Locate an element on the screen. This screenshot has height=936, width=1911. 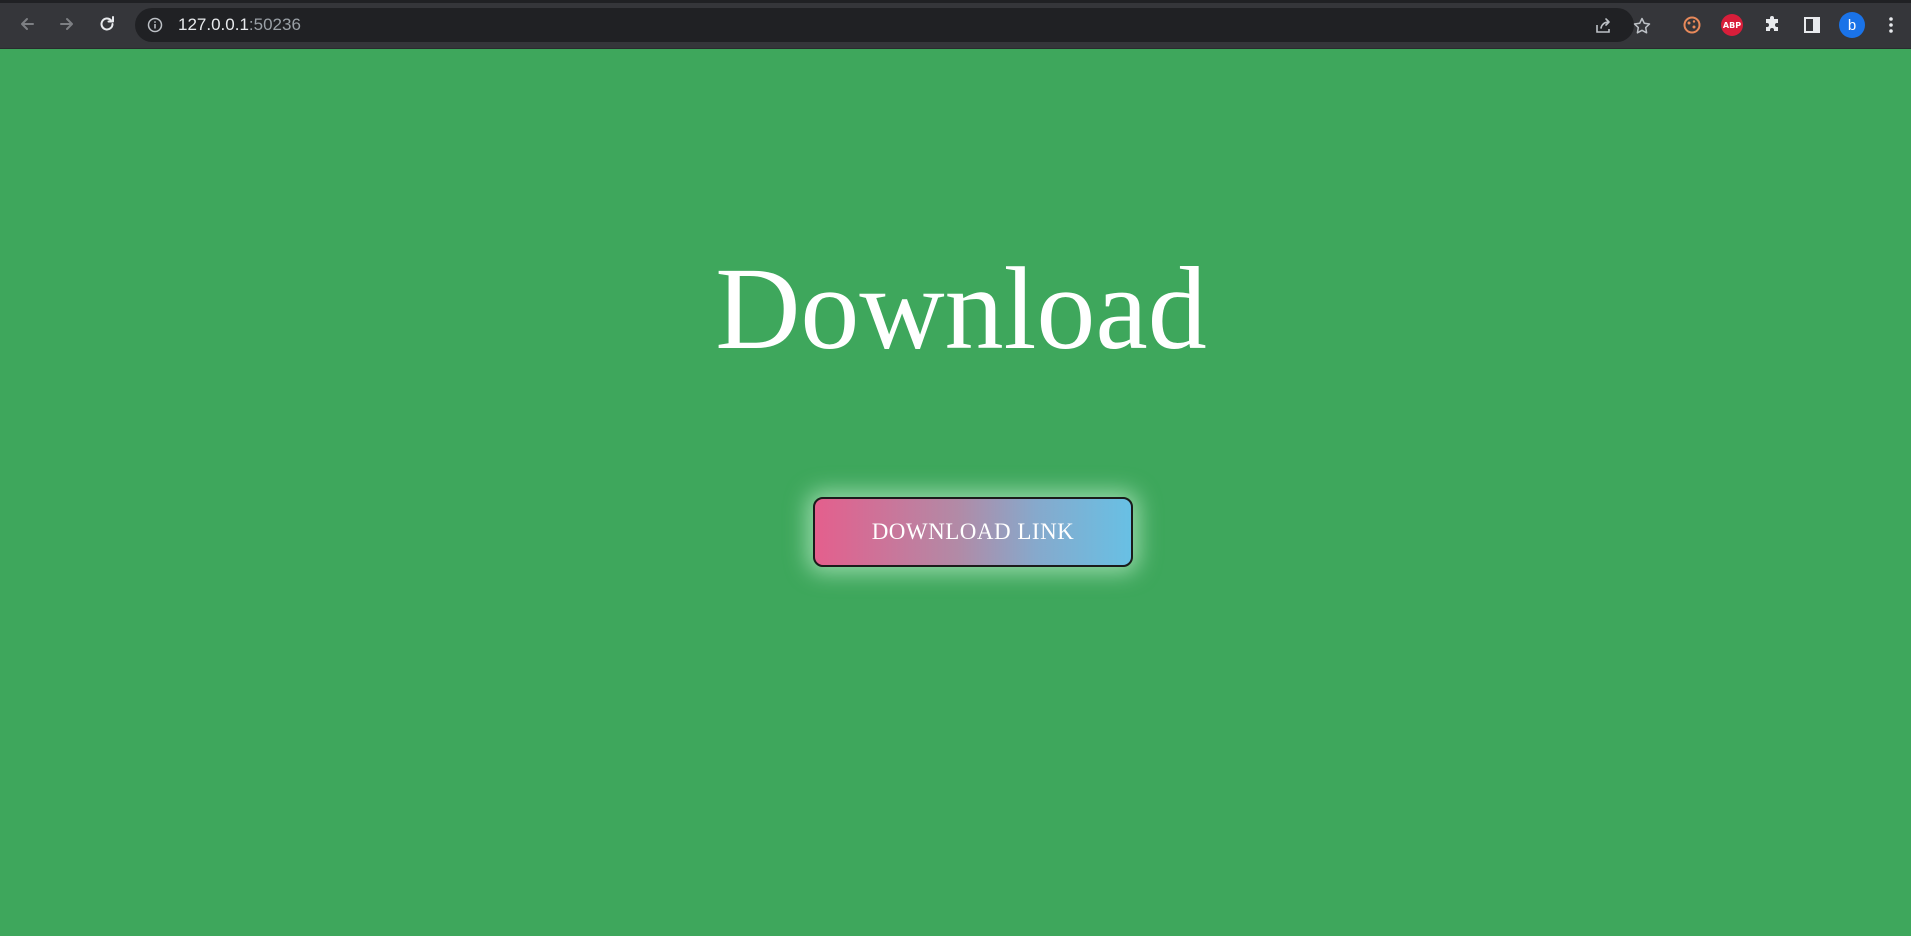
star-icon is located at coordinates (1642, 26).